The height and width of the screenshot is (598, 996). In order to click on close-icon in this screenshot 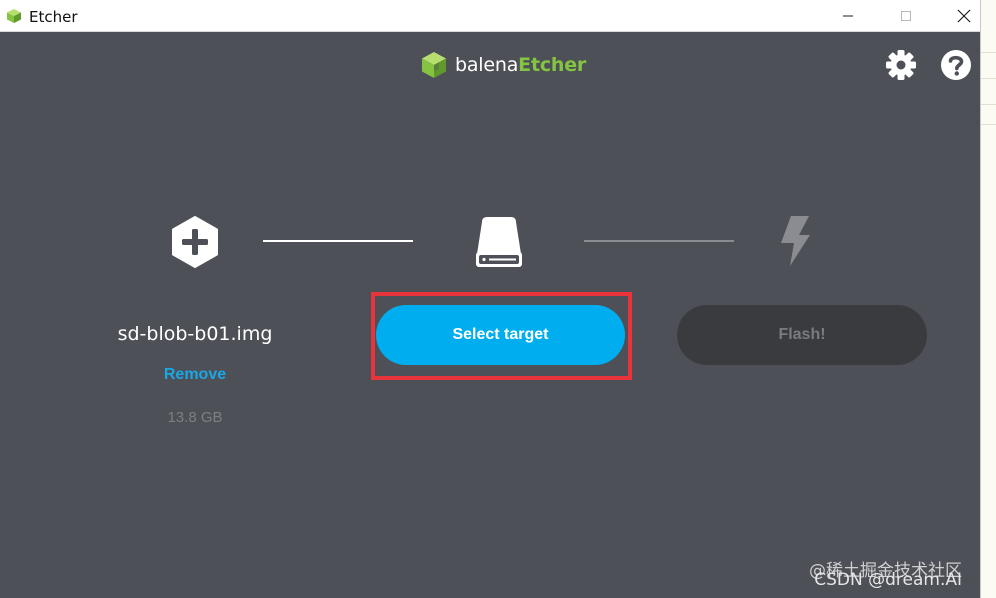, I will do `click(964, 16)`.